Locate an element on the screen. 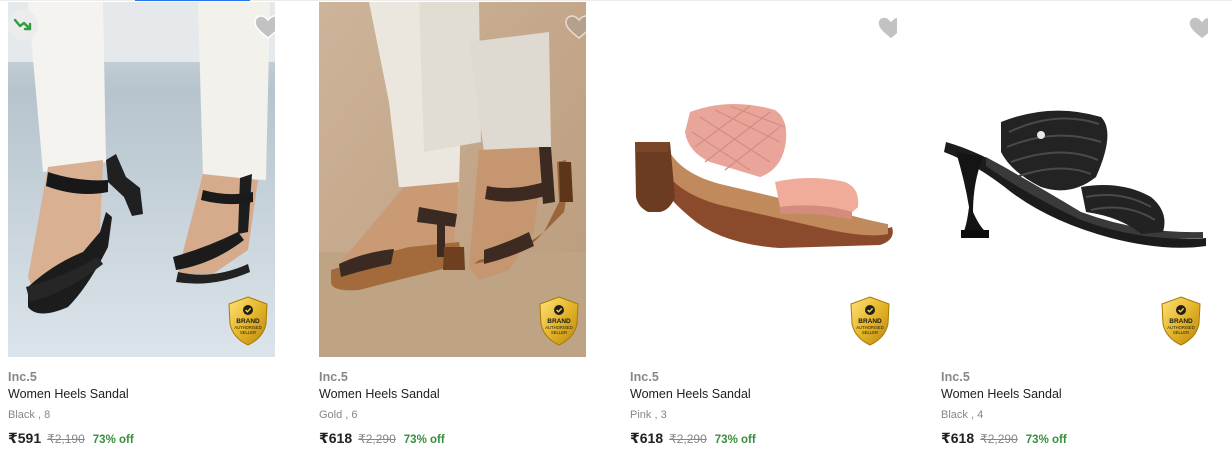 This screenshot has height=454, width=1232. original-price: ₹2,190 is located at coordinates (66, 439).